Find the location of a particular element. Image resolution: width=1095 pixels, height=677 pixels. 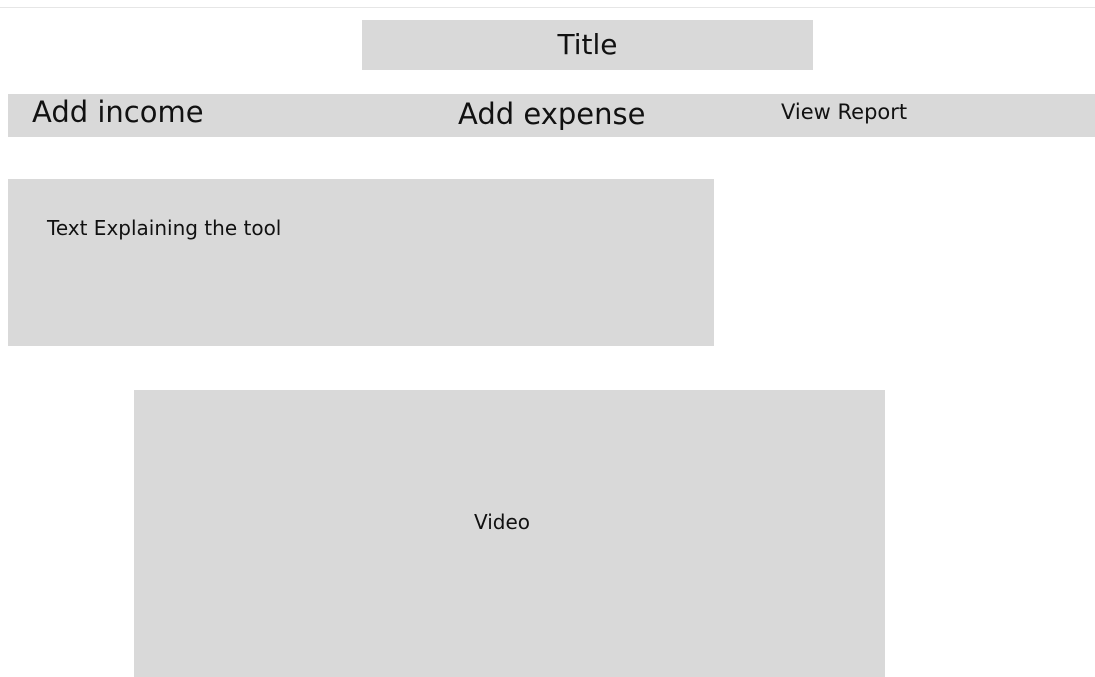

top-divider is located at coordinates (547, 7).